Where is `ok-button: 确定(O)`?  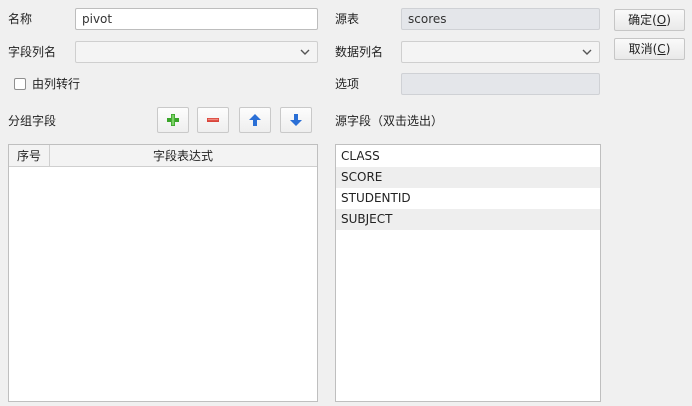
ok-button: 确定(O) is located at coordinates (649, 20).